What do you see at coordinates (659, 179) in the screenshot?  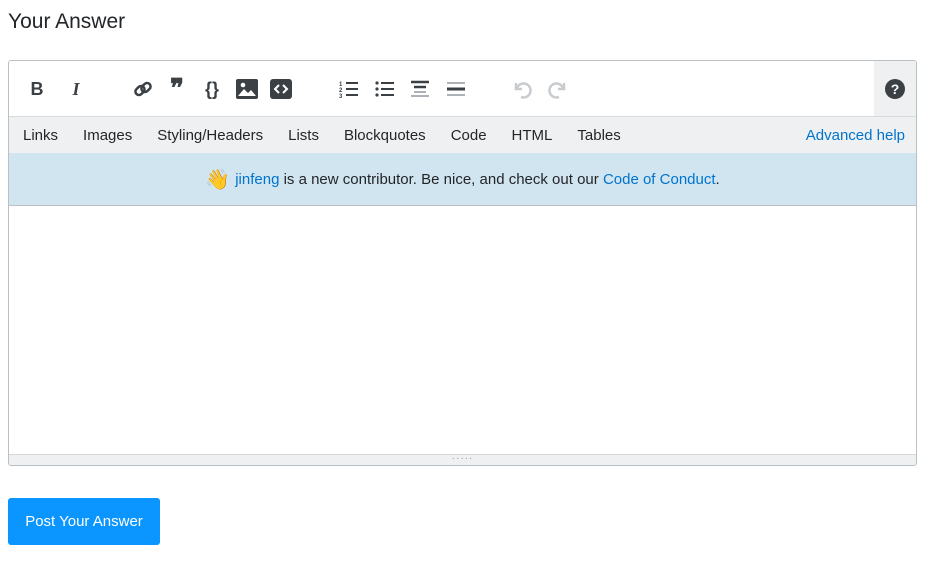 I see `code-of-conduct-link: Code of Conduct` at bounding box center [659, 179].